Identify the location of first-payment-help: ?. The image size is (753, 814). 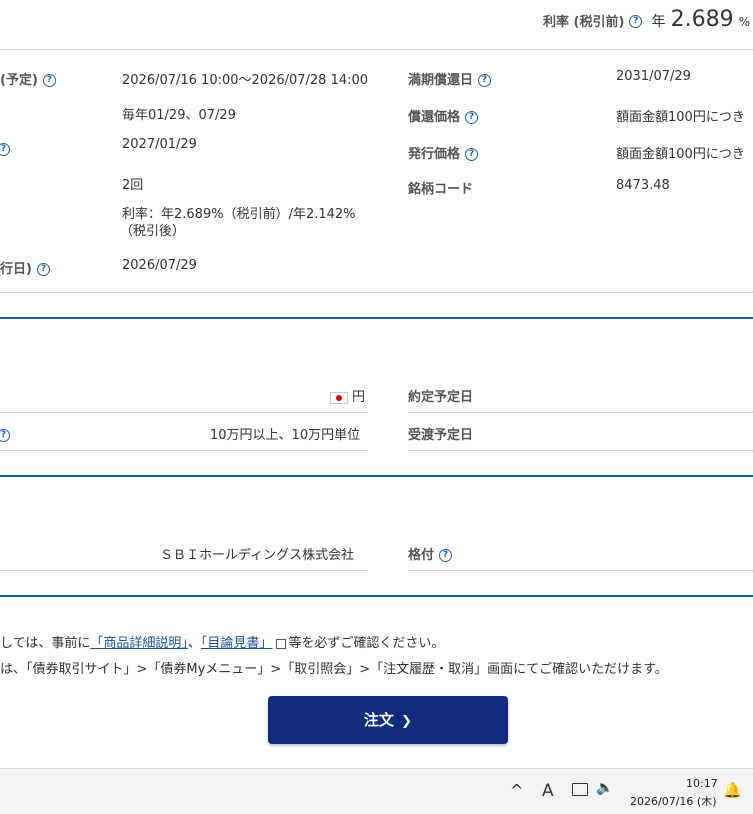
(5, 148).